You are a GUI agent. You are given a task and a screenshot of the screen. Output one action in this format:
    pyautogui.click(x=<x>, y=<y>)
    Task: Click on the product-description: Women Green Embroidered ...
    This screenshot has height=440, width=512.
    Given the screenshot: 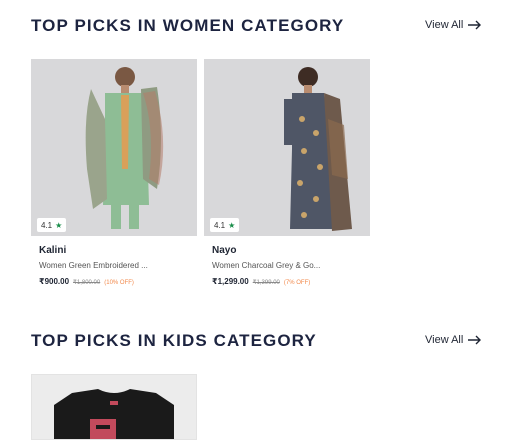 What is the action you would take?
    pyautogui.click(x=118, y=265)
    